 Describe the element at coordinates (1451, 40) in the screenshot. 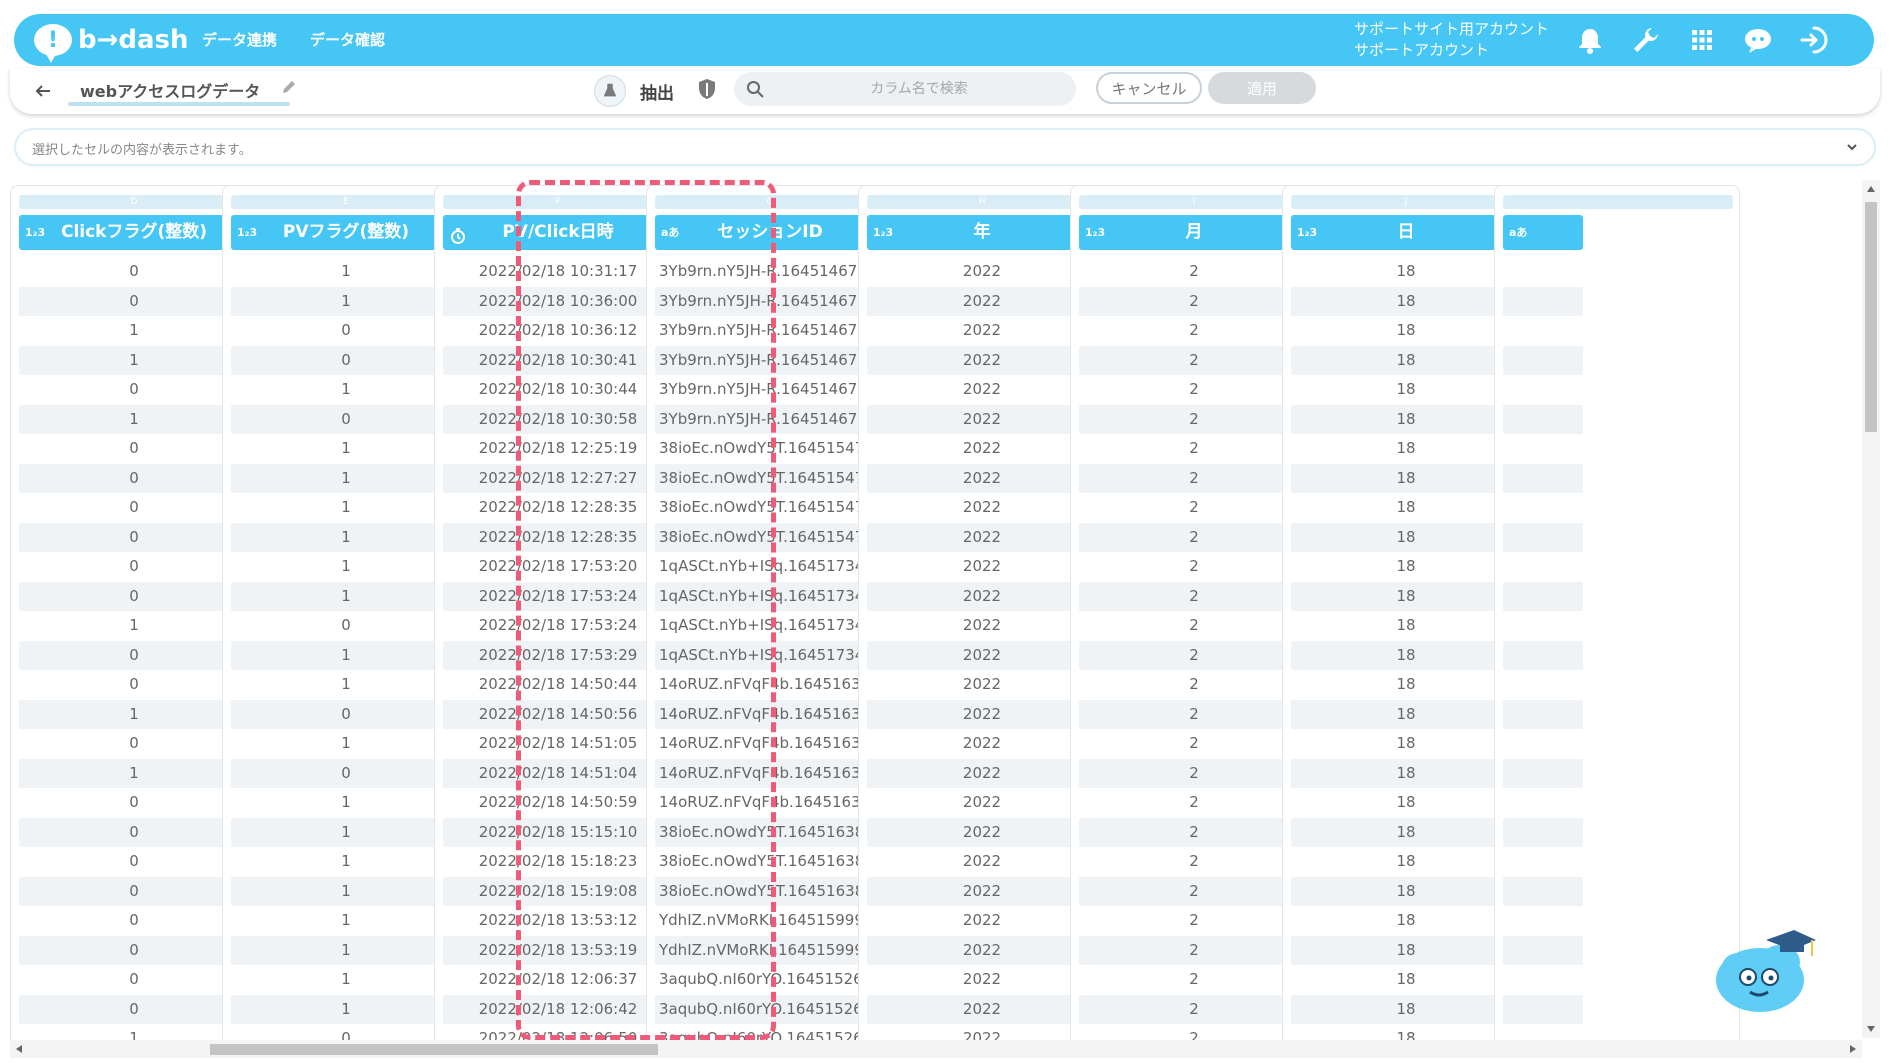

I see `account-info: サポートサイト用アカウント サポートアカウント` at that location.